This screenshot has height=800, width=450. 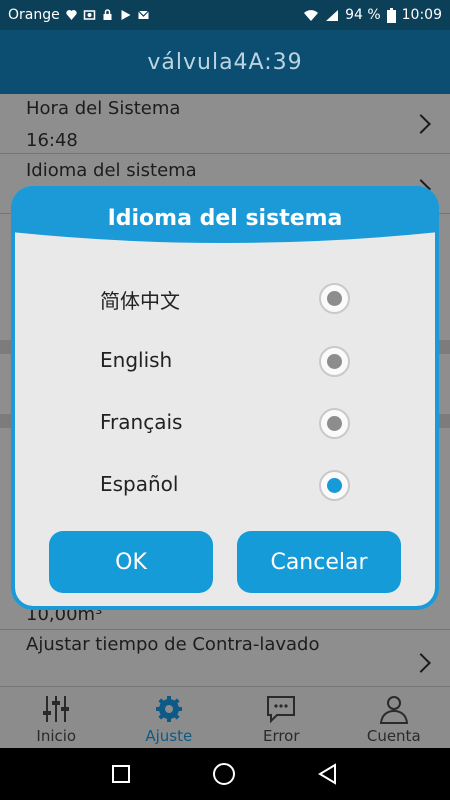 What do you see at coordinates (225, 218) in the screenshot?
I see `dialog-title: Idioma del sistema` at bounding box center [225, 218].